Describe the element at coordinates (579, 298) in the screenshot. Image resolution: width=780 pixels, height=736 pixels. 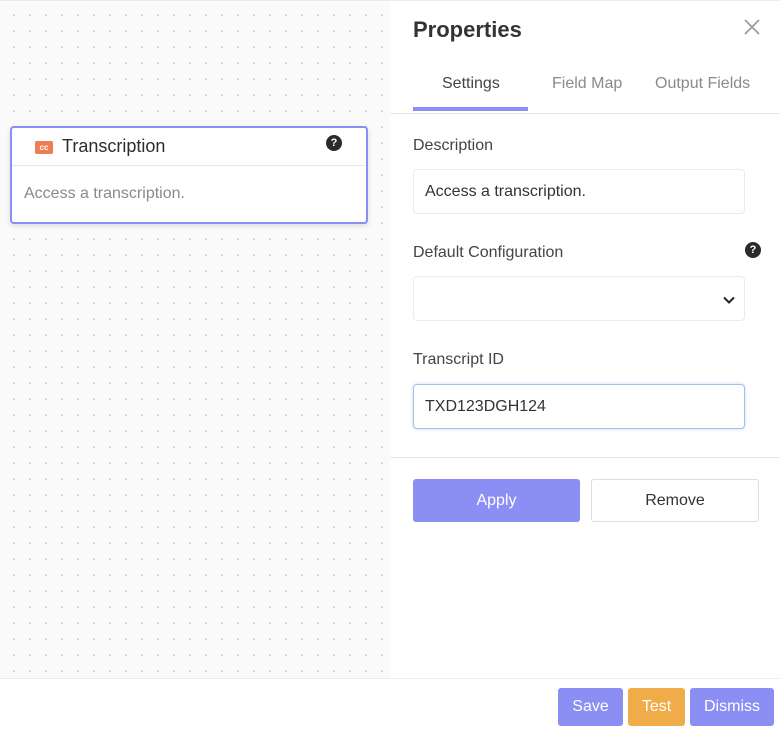
I see `default-config-select` at that location.